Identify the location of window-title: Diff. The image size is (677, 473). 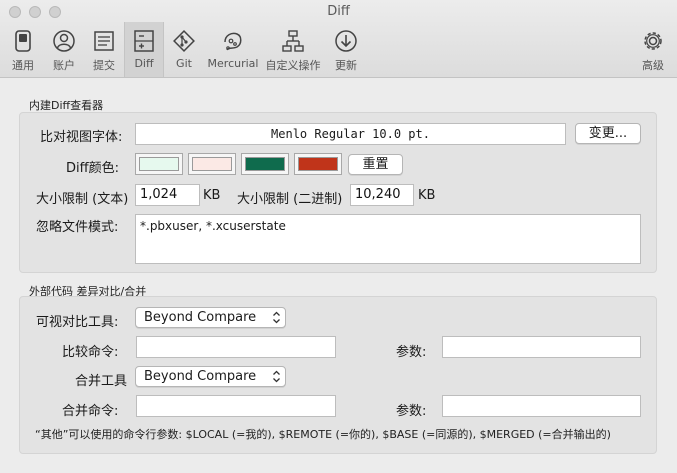
(338, 11).